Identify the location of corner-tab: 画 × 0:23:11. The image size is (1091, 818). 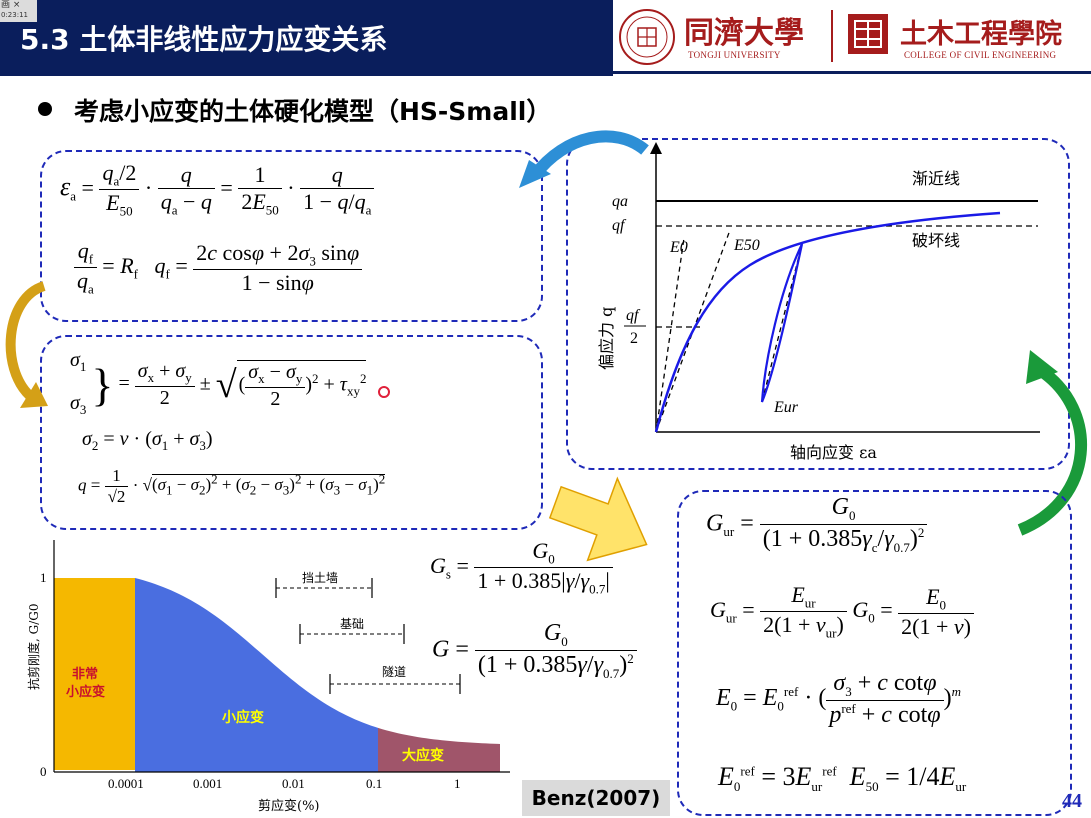
(18, 11).